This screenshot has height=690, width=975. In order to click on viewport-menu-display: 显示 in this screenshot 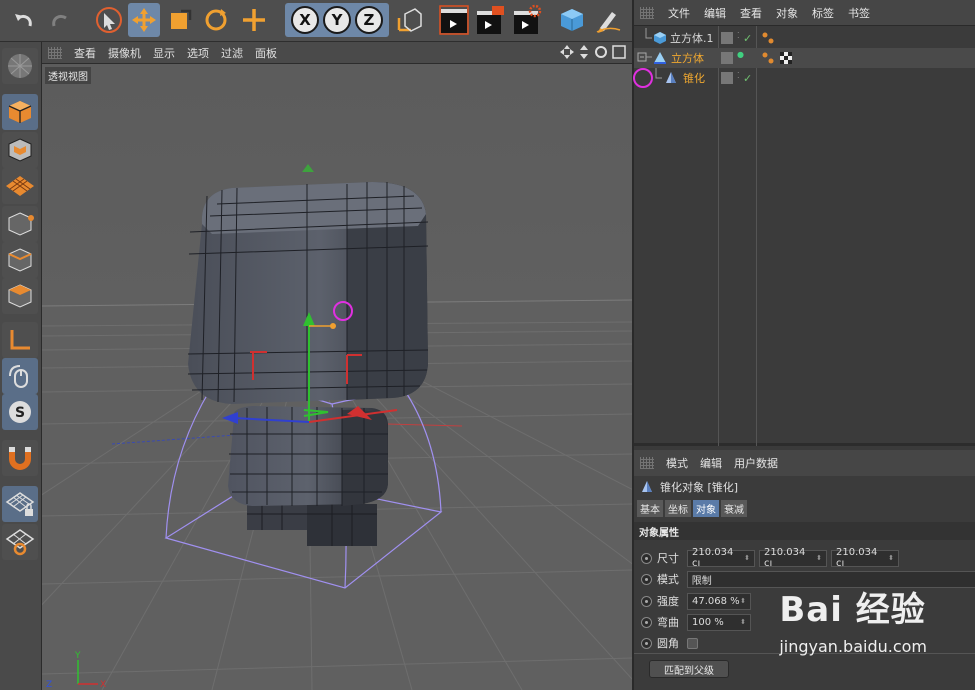, I will do `click(164, 53)`.